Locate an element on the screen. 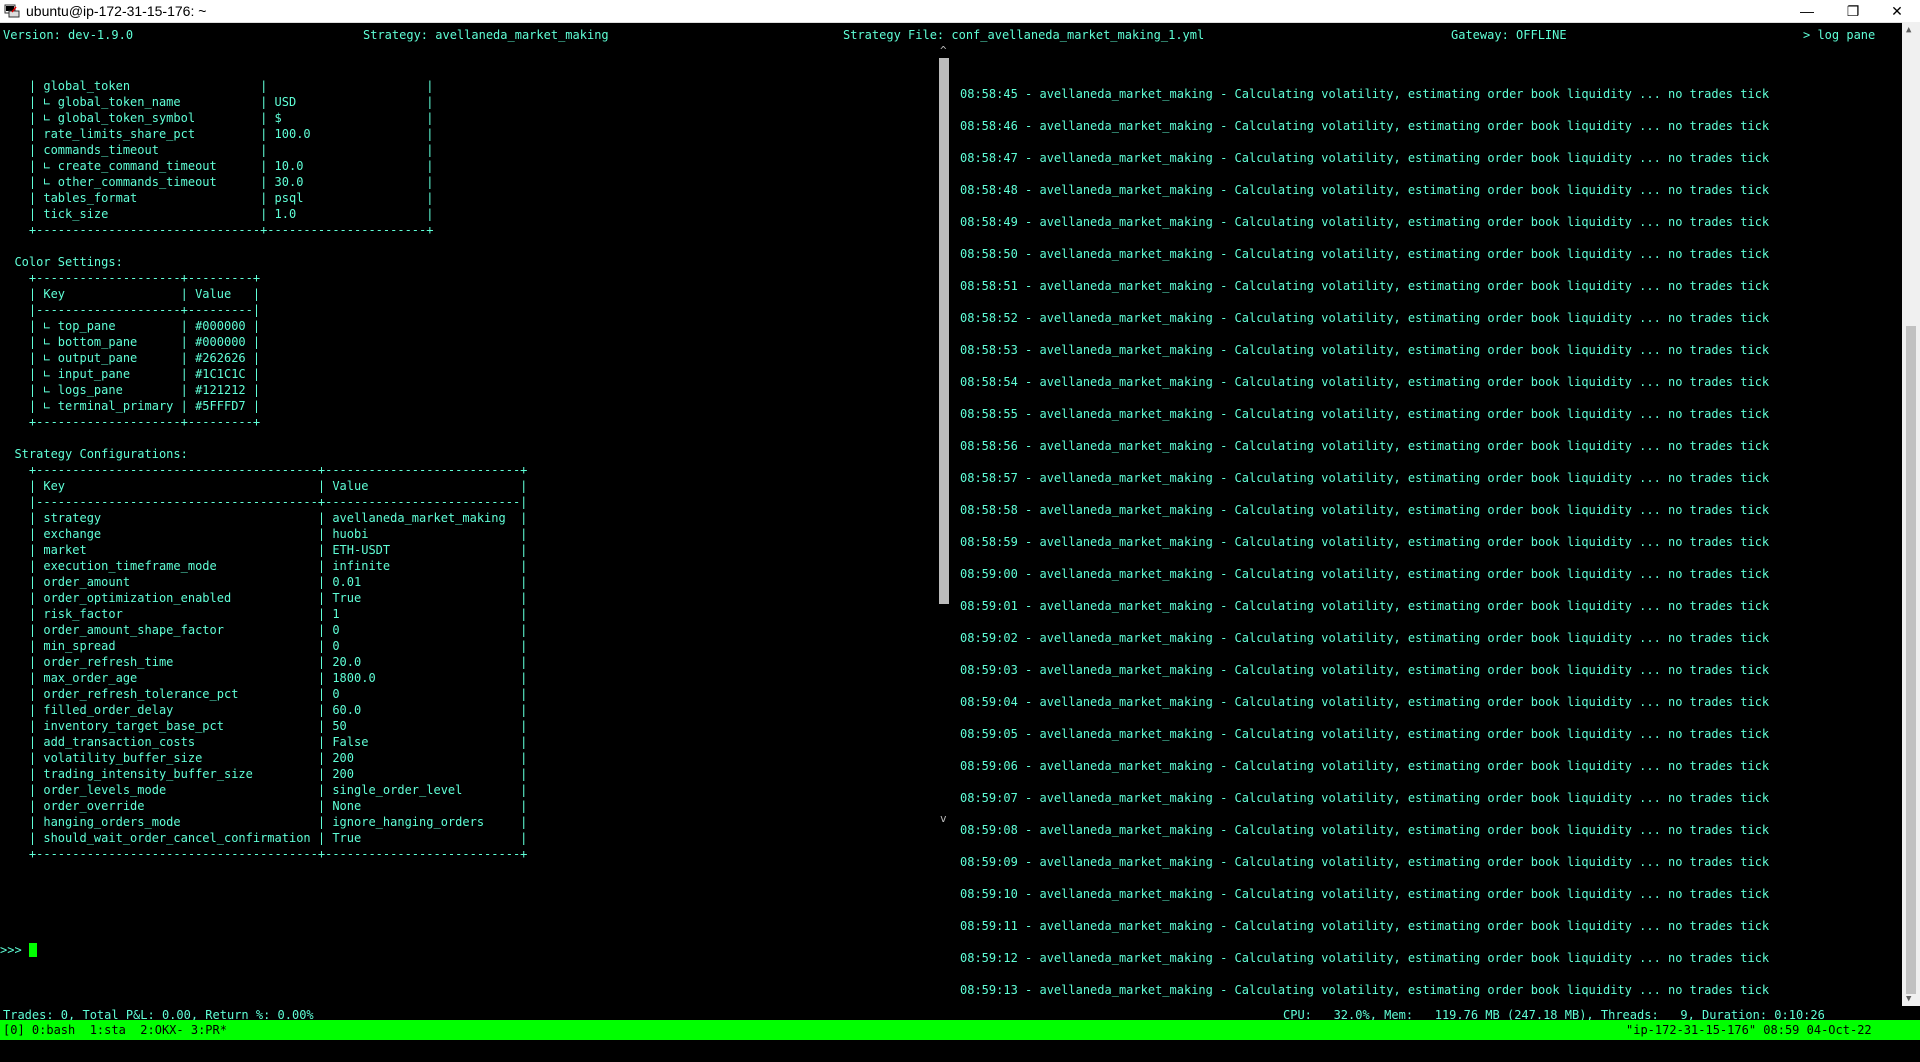  log-timestamp: 08:58:47 is located at coordinates (989, 158).